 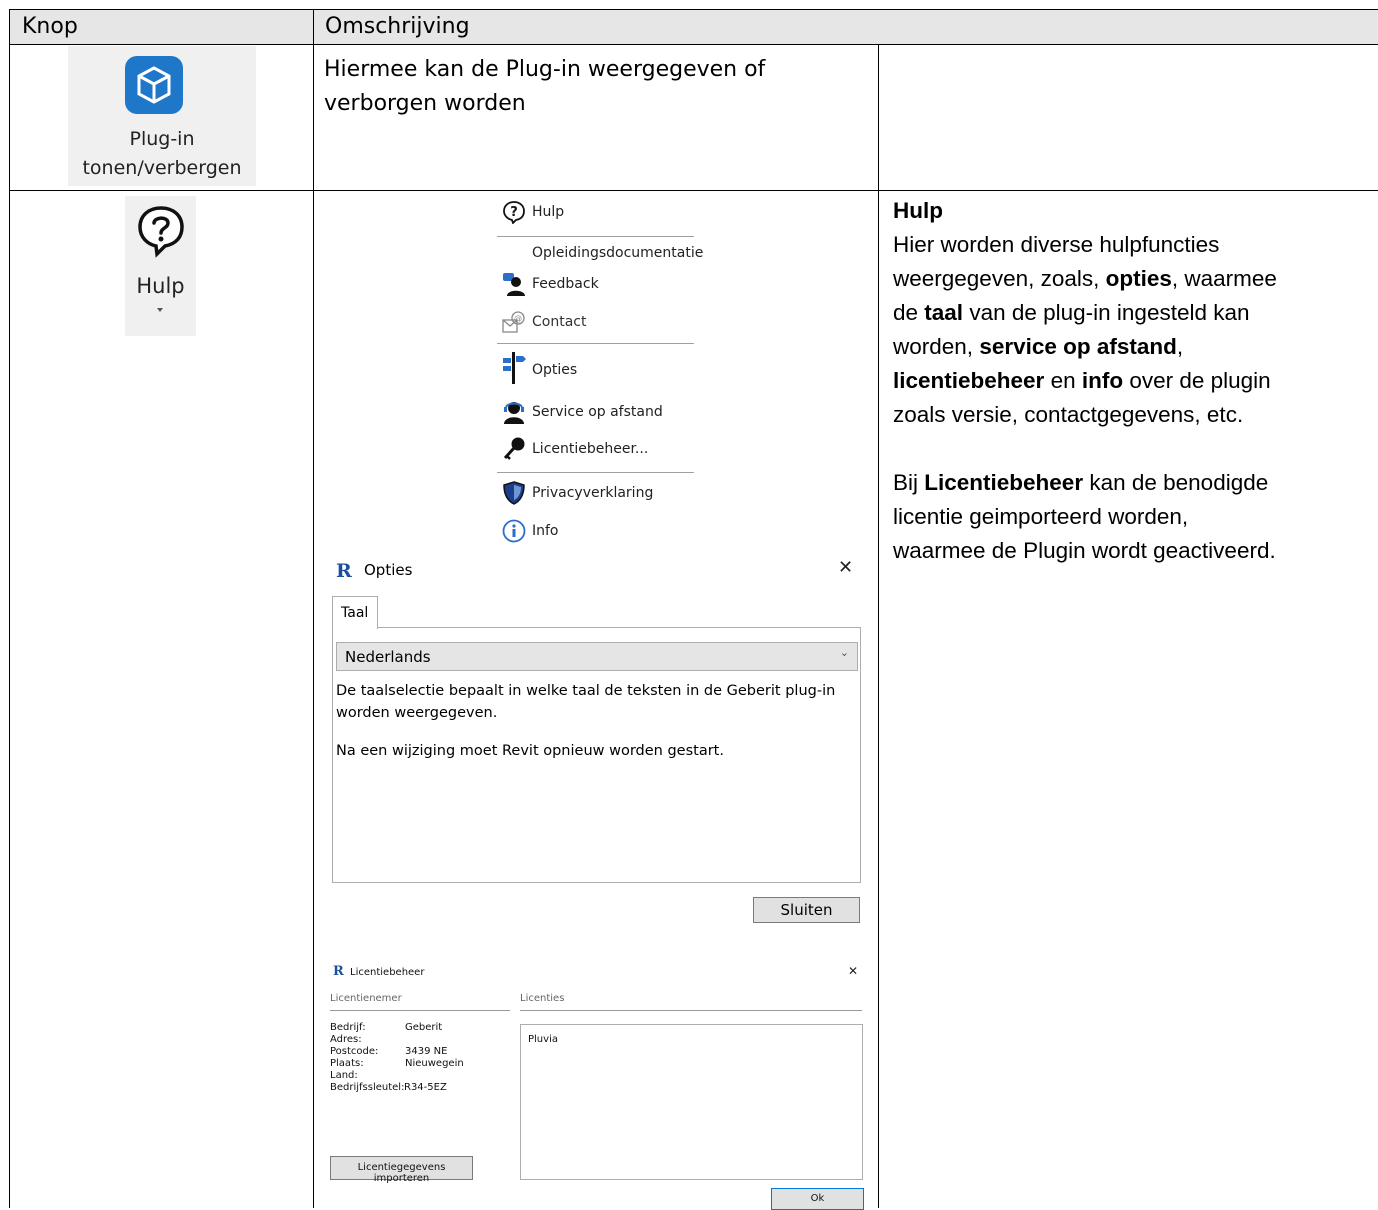 What do you see at coordinates (160, 266) in the screenshot?
I see `help-dropdown-button: Hulp` at bounding box center [160, 266].